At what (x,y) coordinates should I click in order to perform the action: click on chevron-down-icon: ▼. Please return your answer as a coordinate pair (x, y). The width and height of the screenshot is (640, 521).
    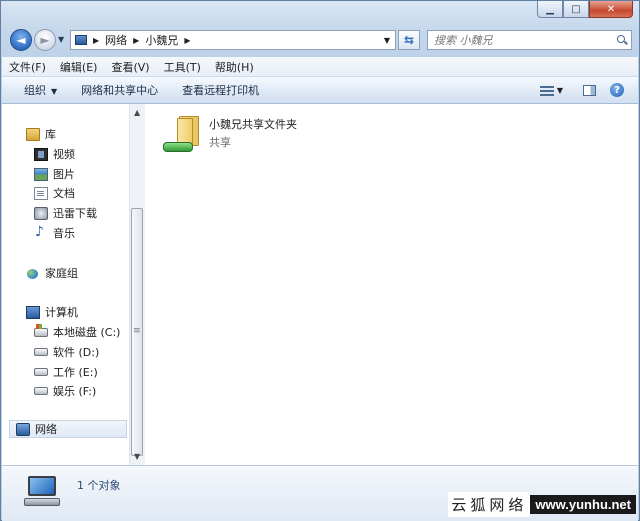
    Looking at the image, I should click on (54, 91).